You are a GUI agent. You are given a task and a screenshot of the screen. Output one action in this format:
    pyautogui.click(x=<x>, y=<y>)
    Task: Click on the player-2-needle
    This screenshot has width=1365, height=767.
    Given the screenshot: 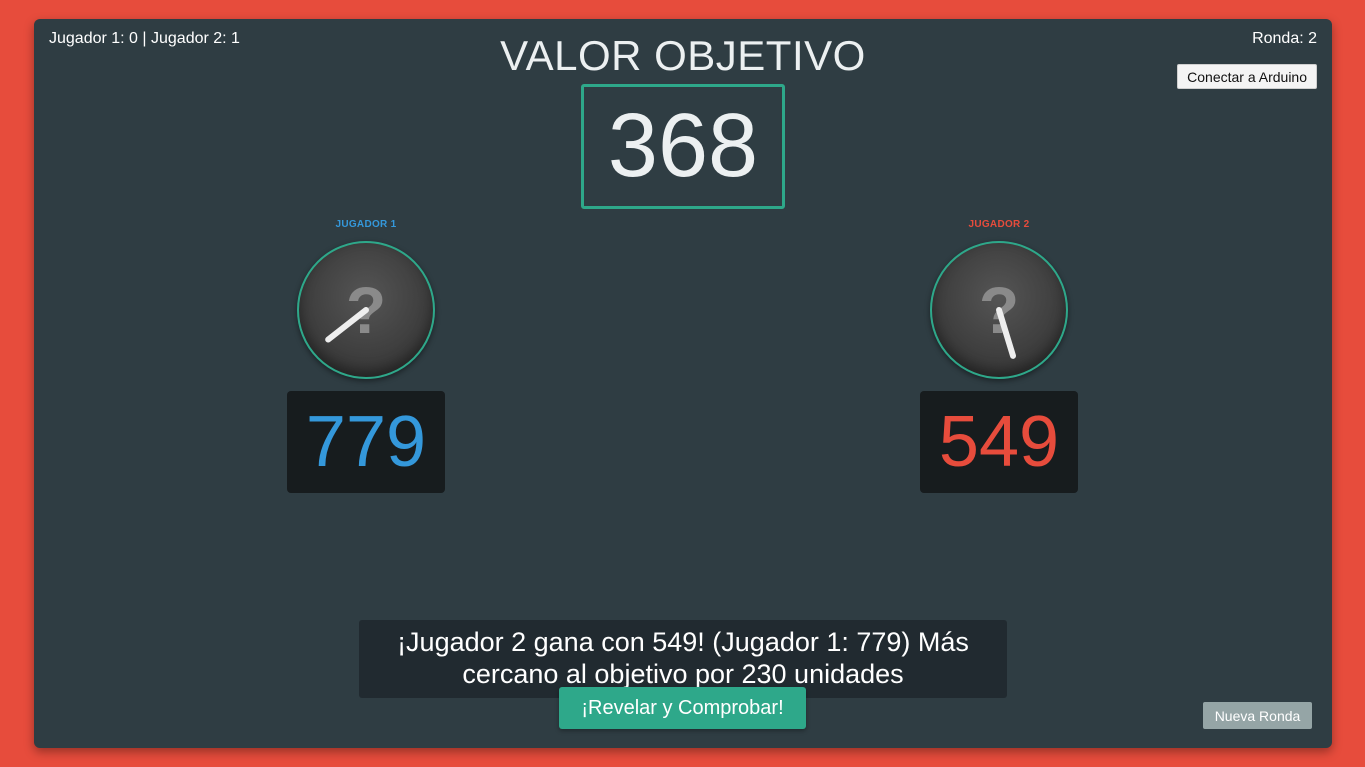 What is the action you would take?
    pyautogui.click(x=1006, y=333)
    